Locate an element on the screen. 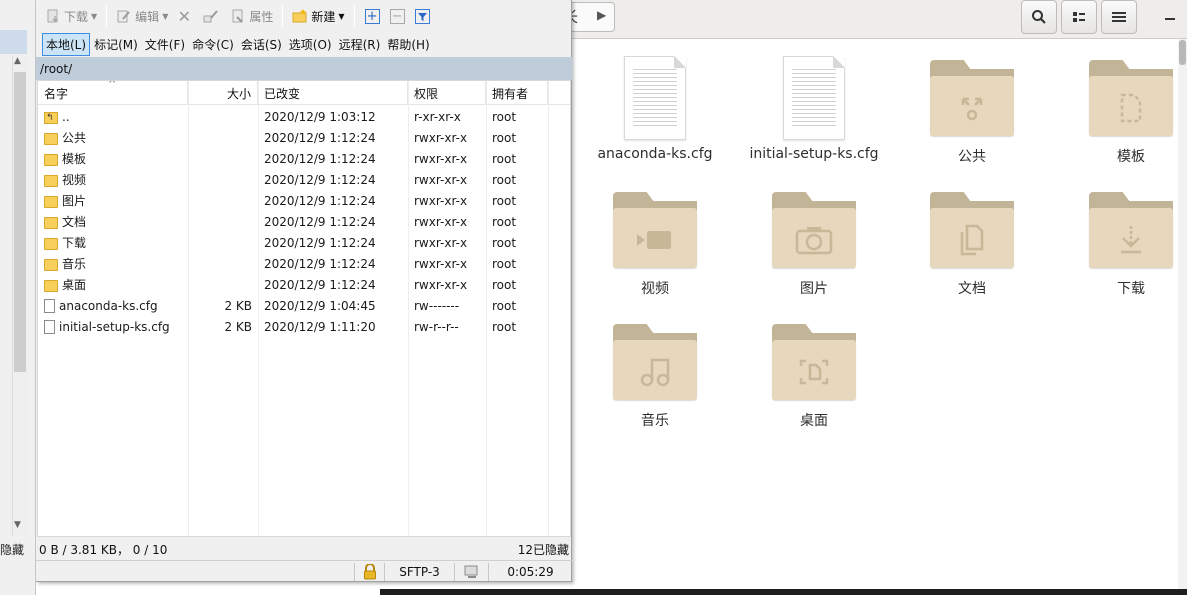 The height and width of the screenshot is (595, 1187). encryption-lock is located at coordinates (369, 572).